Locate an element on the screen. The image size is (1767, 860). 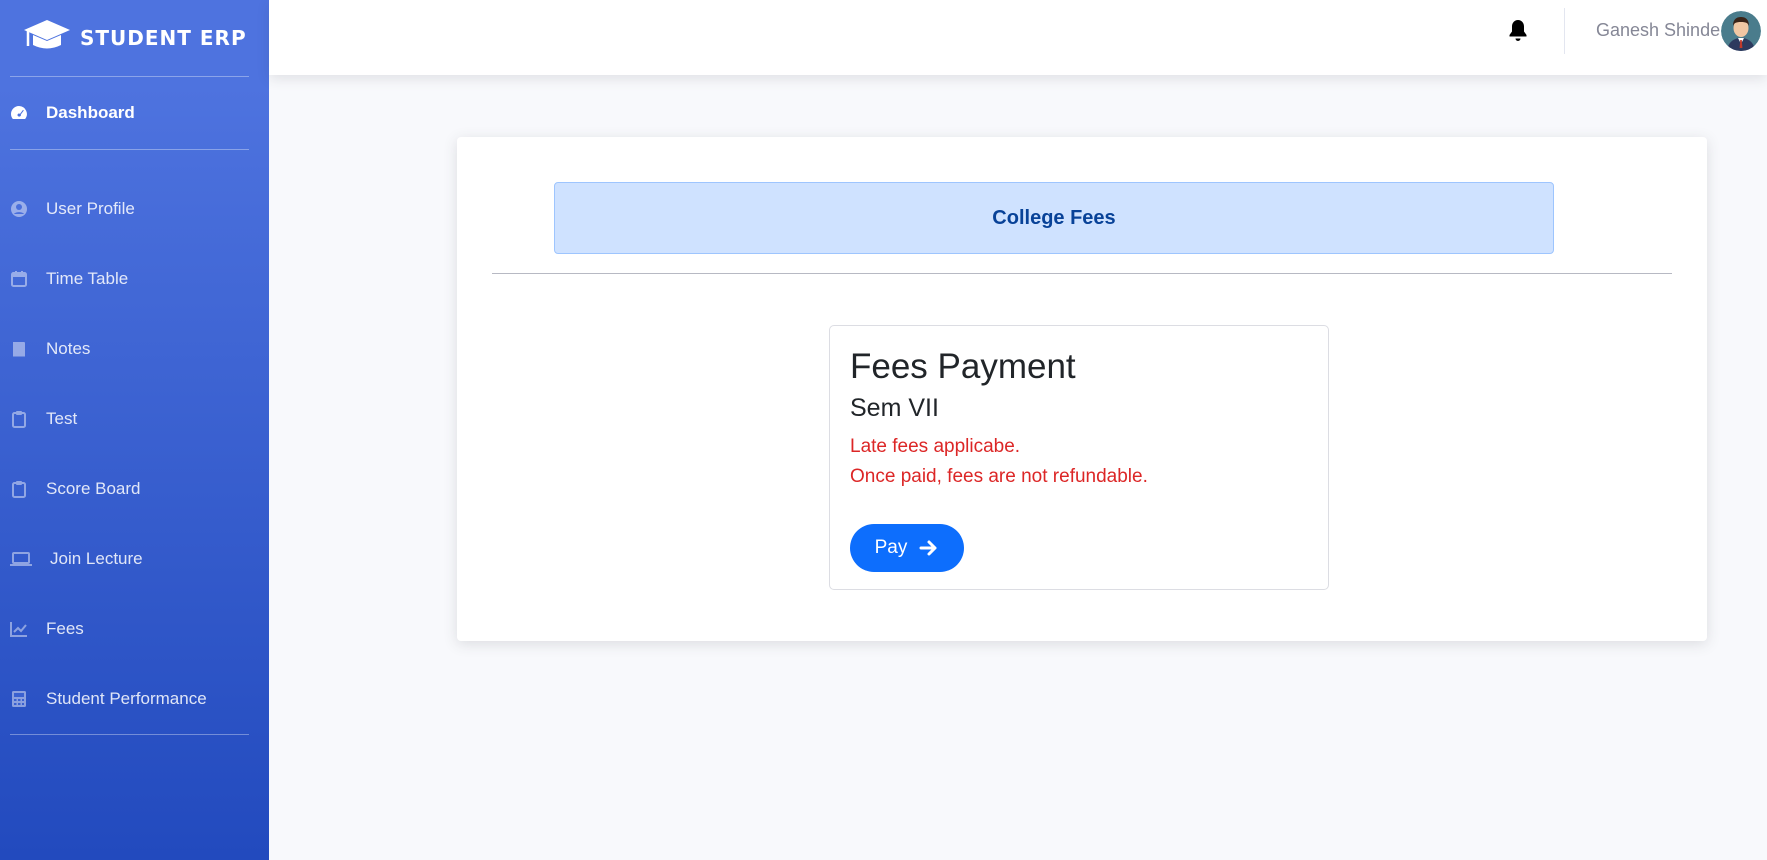
laptop-icon is located at coordinates (21, 559).